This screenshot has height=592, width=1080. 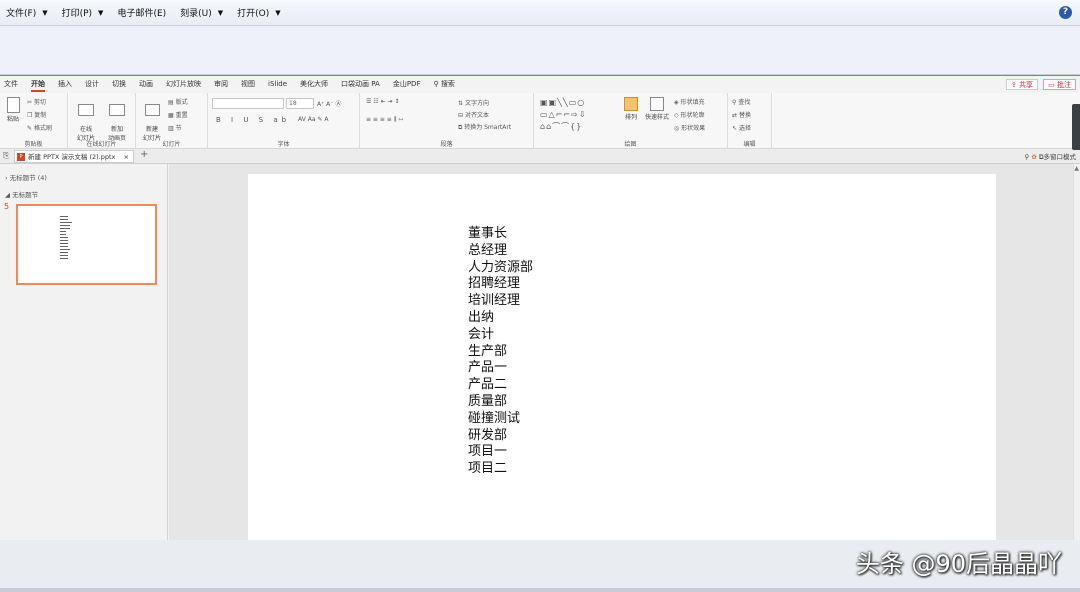 What do you see at coordinates (21, 157) in the screenshot?
I see `pptx-file-icon: P` at bounding box center [21, 157].